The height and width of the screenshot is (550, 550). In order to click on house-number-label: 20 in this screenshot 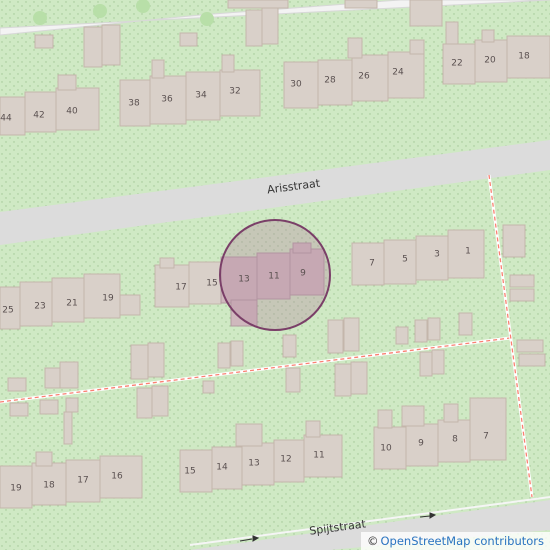, I will do `click(490, 61)`.